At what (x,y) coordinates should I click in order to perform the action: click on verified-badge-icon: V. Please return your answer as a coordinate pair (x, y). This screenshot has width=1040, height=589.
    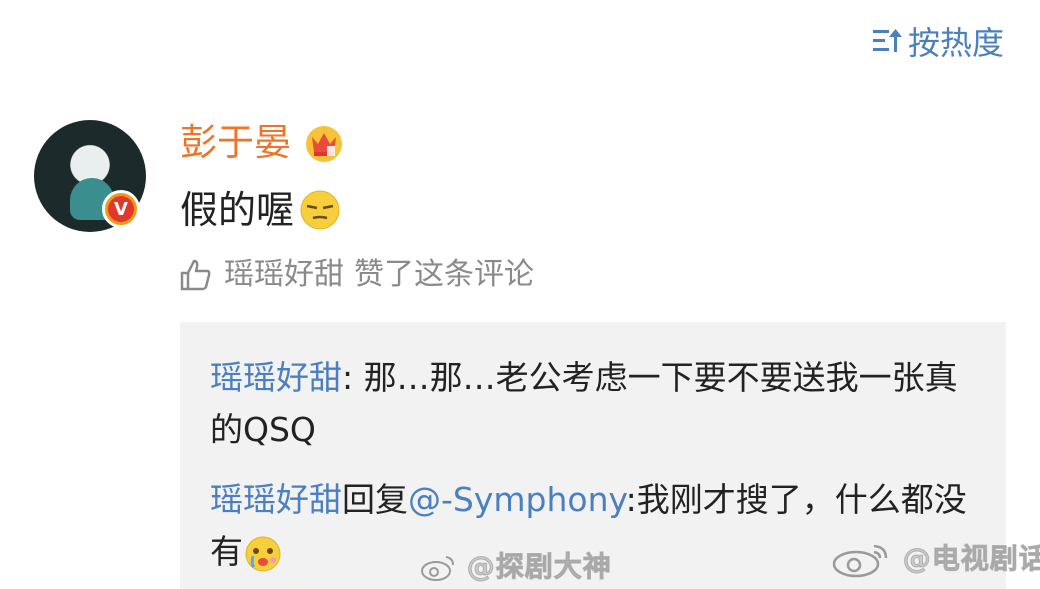
    Looking at the image, I should click on (121, 209).